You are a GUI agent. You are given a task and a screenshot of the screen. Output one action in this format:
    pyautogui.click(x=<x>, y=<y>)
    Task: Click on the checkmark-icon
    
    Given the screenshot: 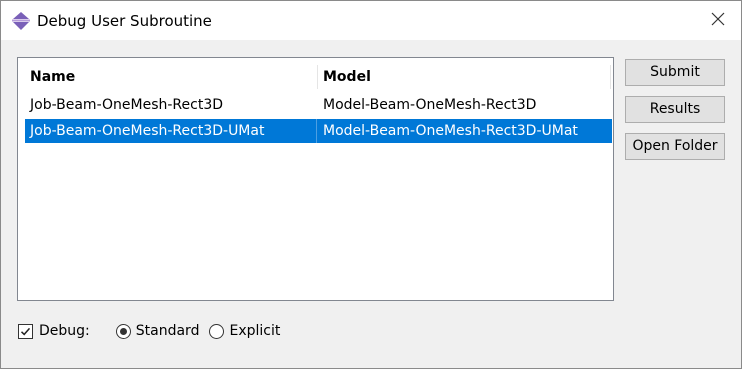 What is the action you would take?
    pyautogui.click(x=25, y=331)
    